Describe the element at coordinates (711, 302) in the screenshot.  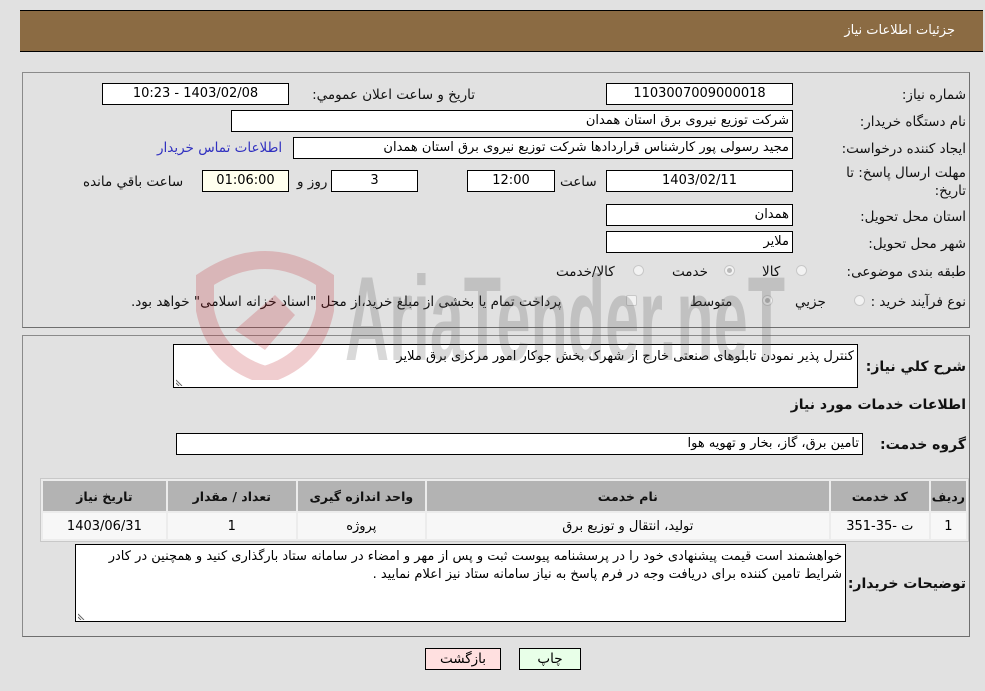
I see `process-option-medium: متوسط` at that location.